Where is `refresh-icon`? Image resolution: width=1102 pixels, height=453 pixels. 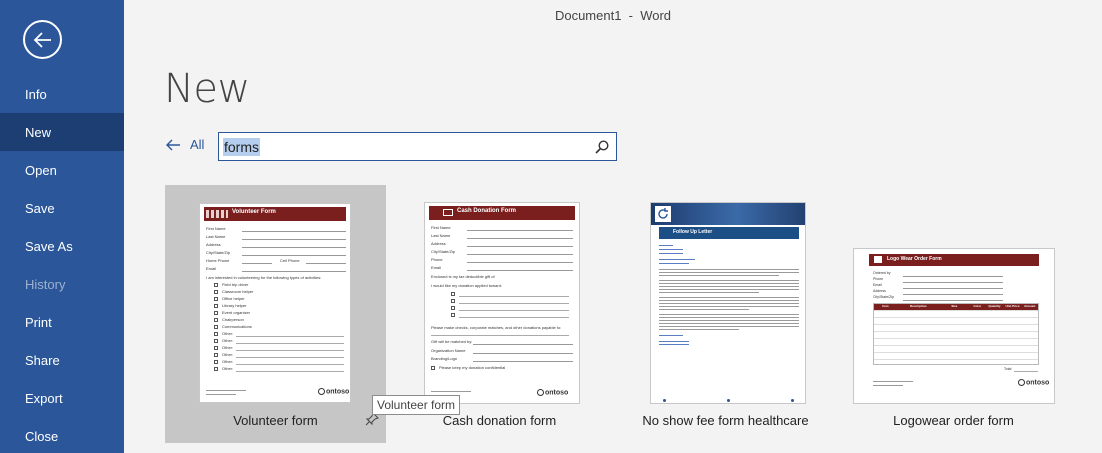 refresh-icon is located at coordinates (663, 214).